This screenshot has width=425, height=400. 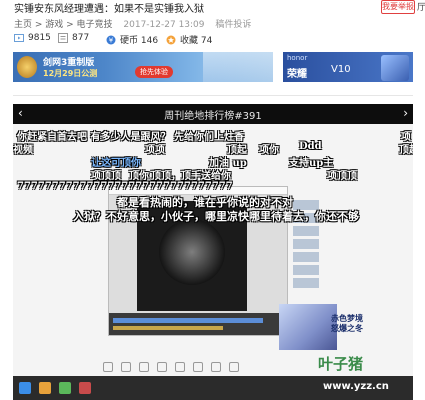 I want to click on danmaku-comment: 视频, so click(x=23, y=150).